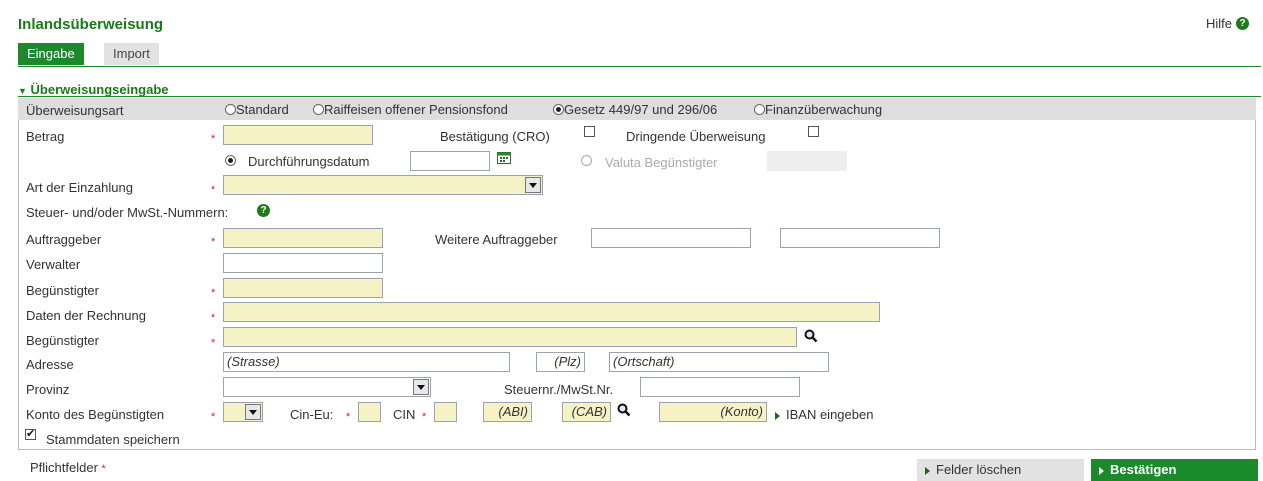 Image resolution: width=1263 pixels, height=481 pixels. Describe the element at coordinates (495, 136) in the screenshot. I see `bestaetigung-label: Bestätigung (CRO)` at that location.